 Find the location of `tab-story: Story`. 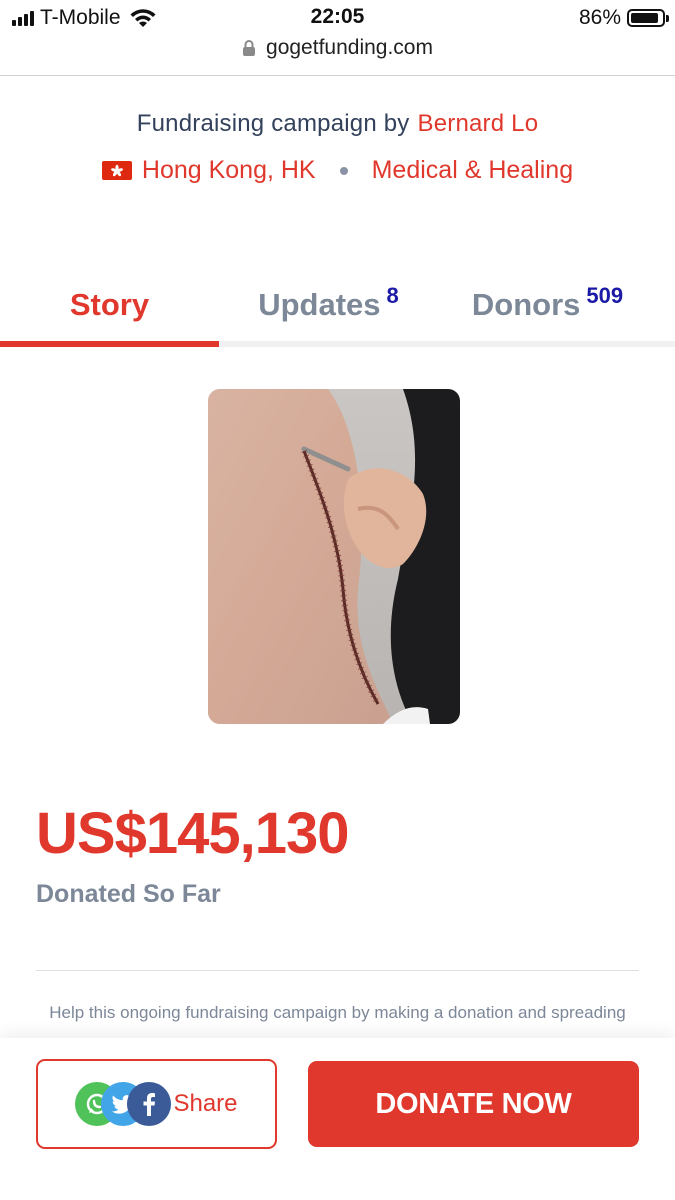

tab-story: Story is located at coordinates (109, 305).